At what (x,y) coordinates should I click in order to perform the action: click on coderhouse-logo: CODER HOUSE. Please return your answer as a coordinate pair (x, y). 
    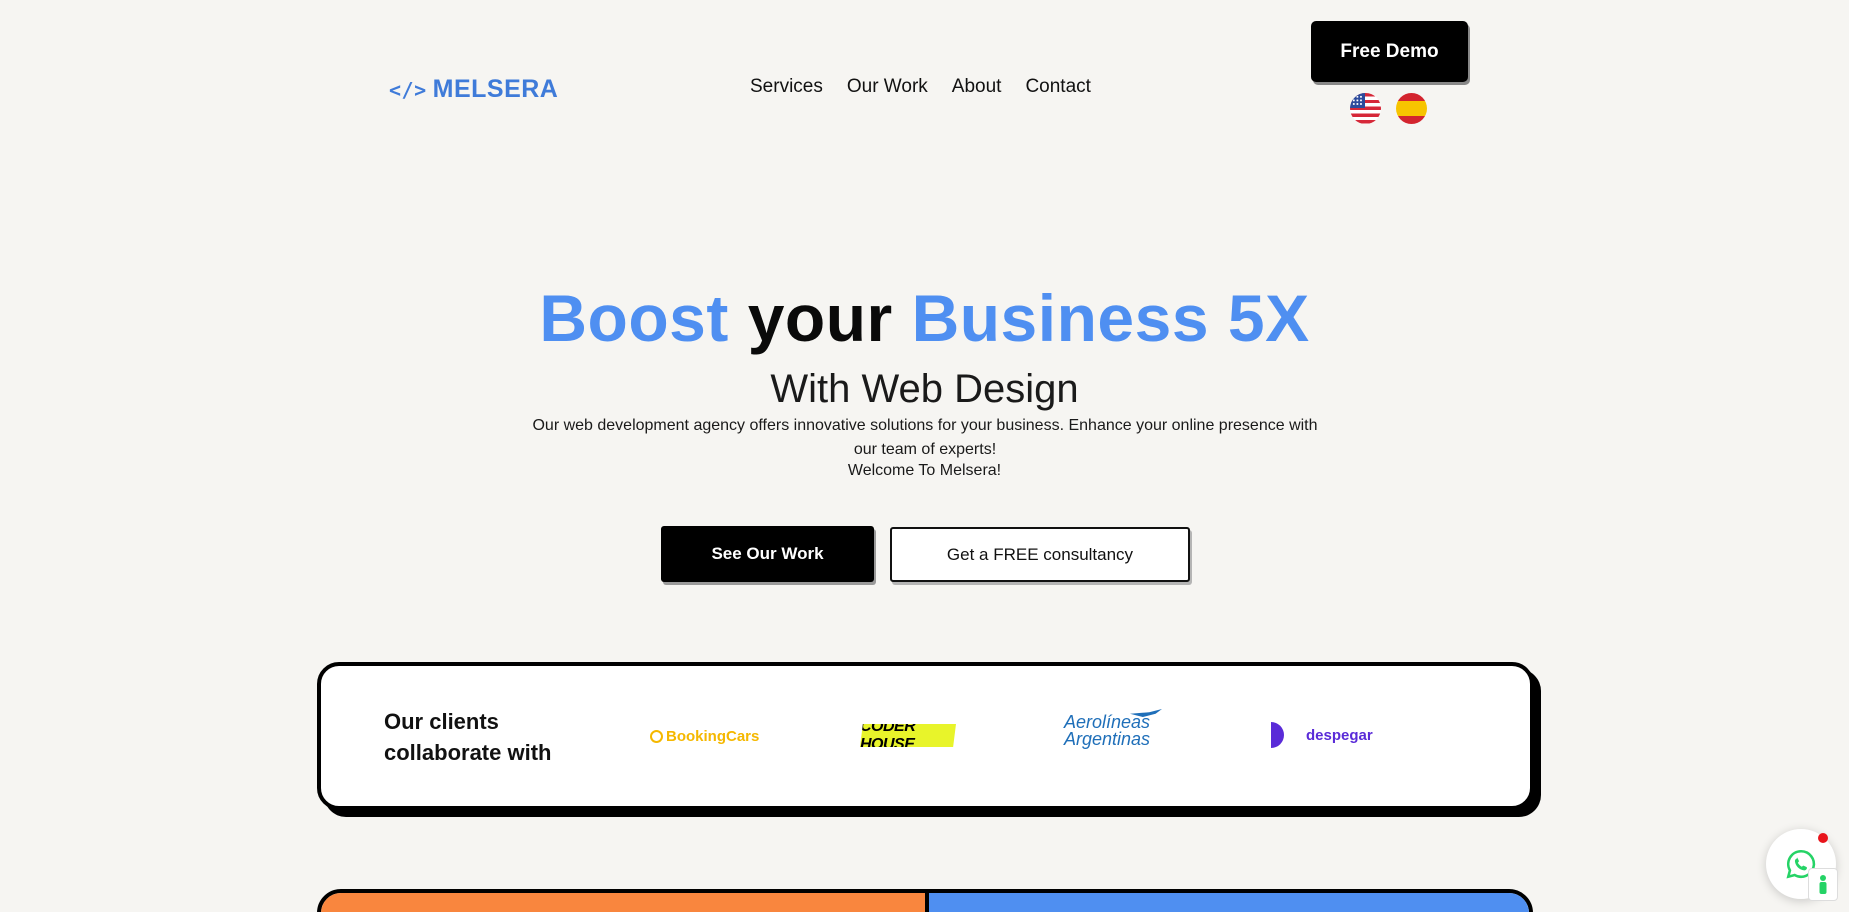
    Looking at the image, I should click on (908, 735).